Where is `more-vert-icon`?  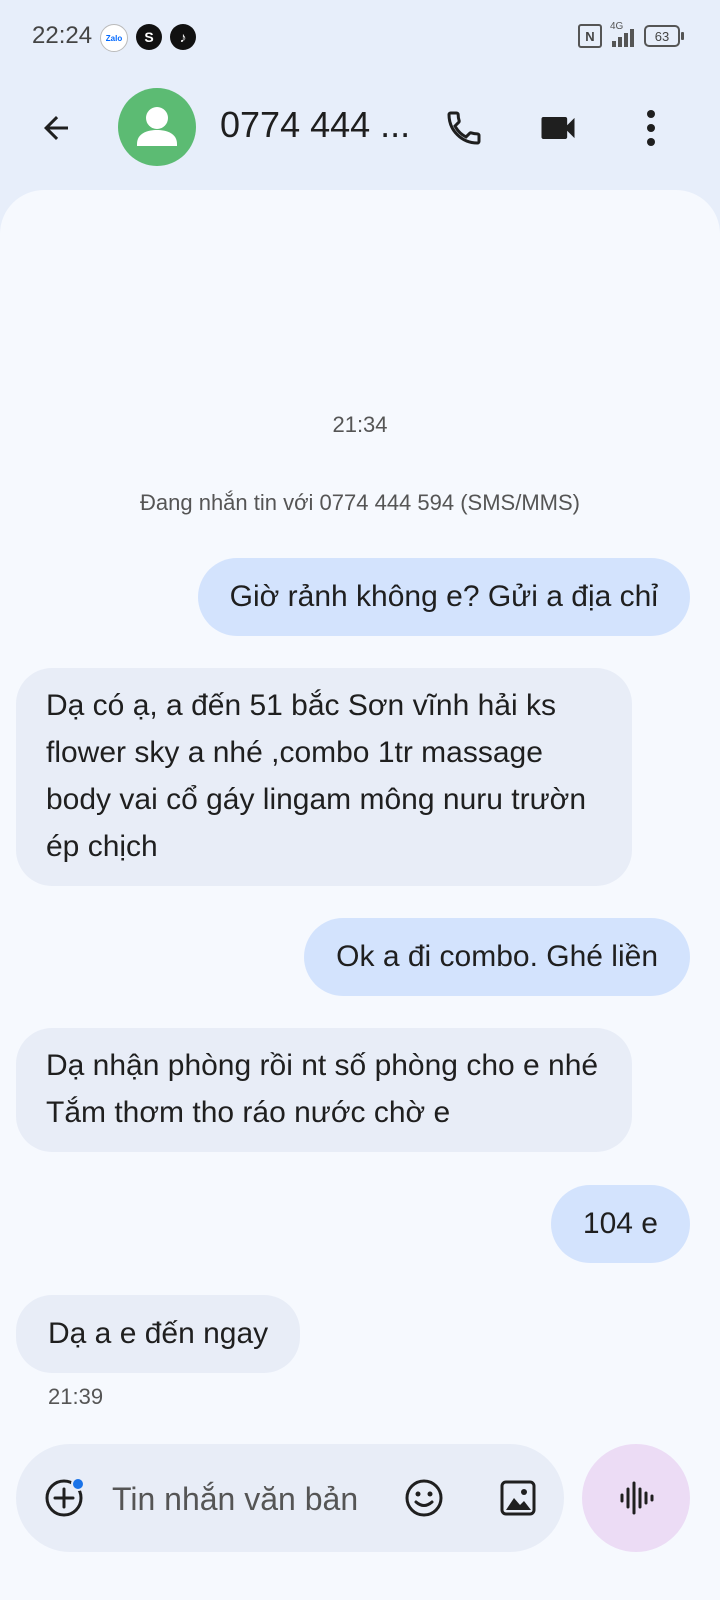
more-vert-icon is located at coordinates (651, 128).